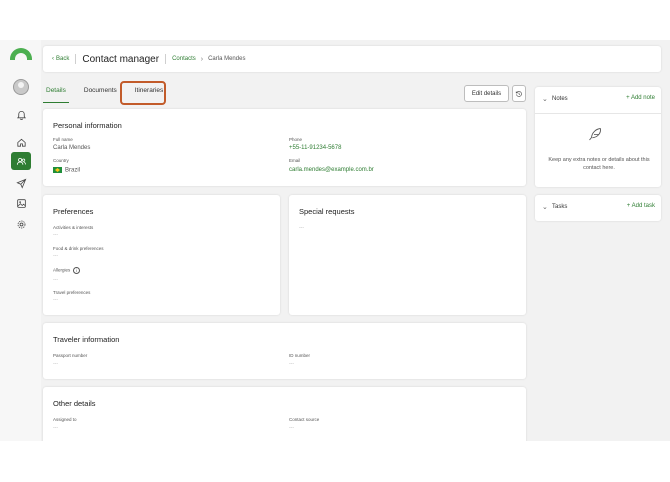 The width and height of the screenshot is (670, 482). Describe the element at coordinates (227, 59) in the screenshot. I see `breadcrumb-current: Carla Mendes` at that location.